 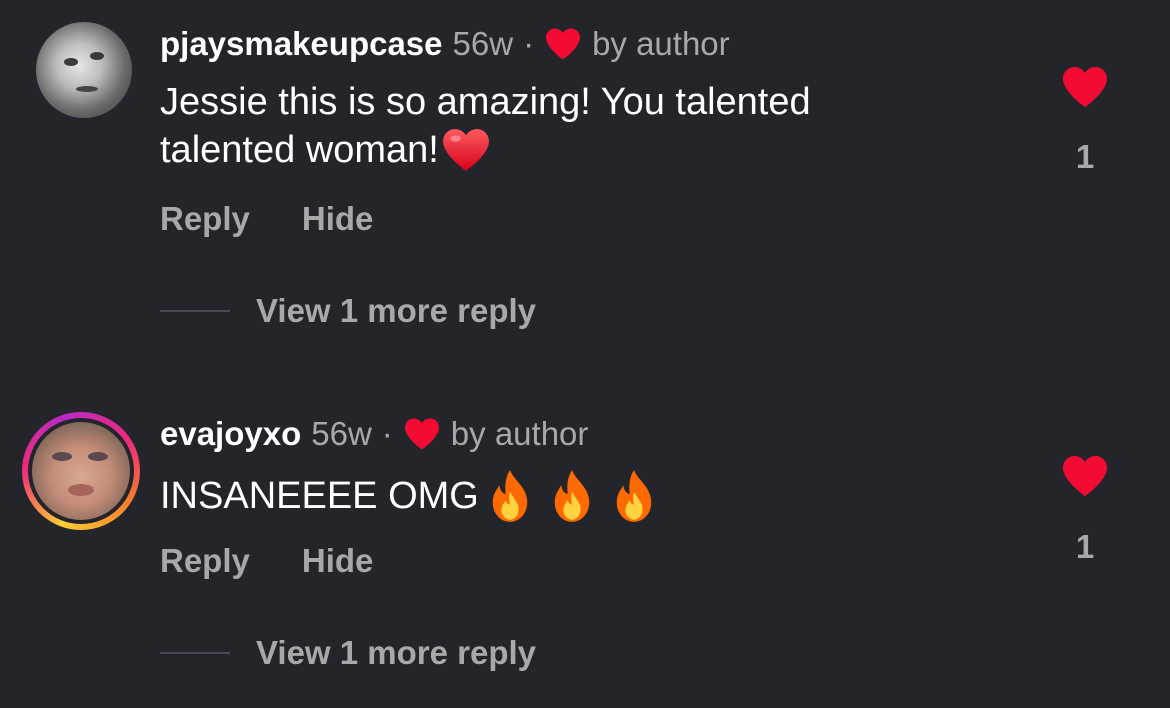 What do you see at coordinates (319, 496) in the screenshot?
I see `comment-text: INSANEEEE OMG` at bounding box center [319, 496].